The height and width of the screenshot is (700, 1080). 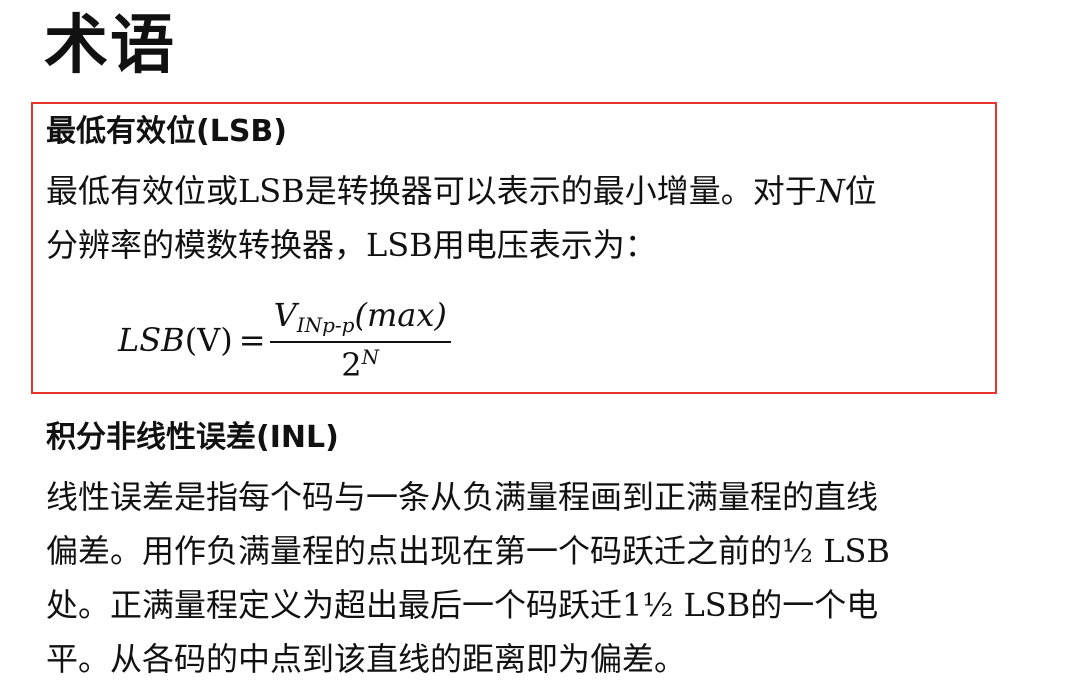 I want to click on formula-numerator-var: V, so click(x=285, y=315).